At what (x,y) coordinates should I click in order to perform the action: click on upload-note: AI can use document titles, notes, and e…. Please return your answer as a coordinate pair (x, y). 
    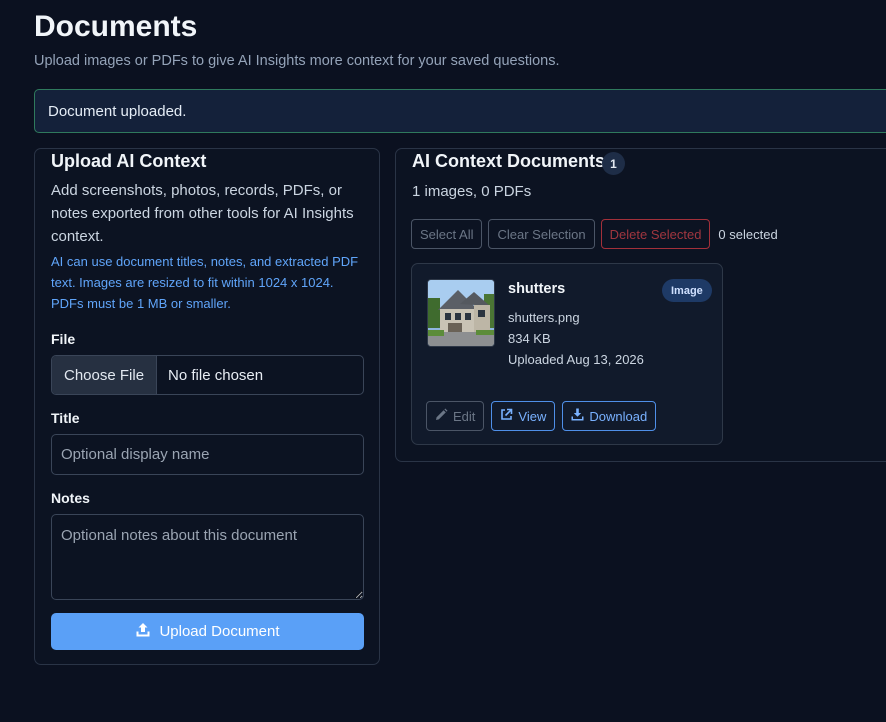
    Looking at the image, I should click on (205, 282).